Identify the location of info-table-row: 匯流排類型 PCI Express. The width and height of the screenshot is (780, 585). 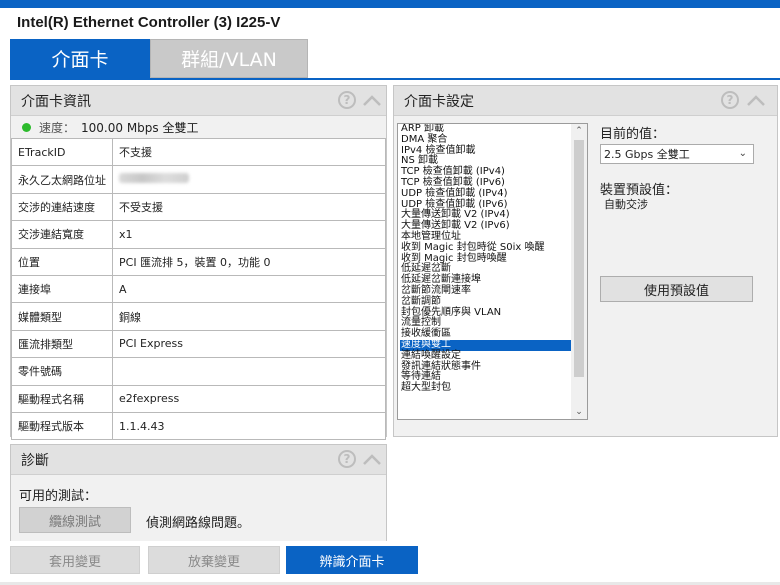
(198, 344).